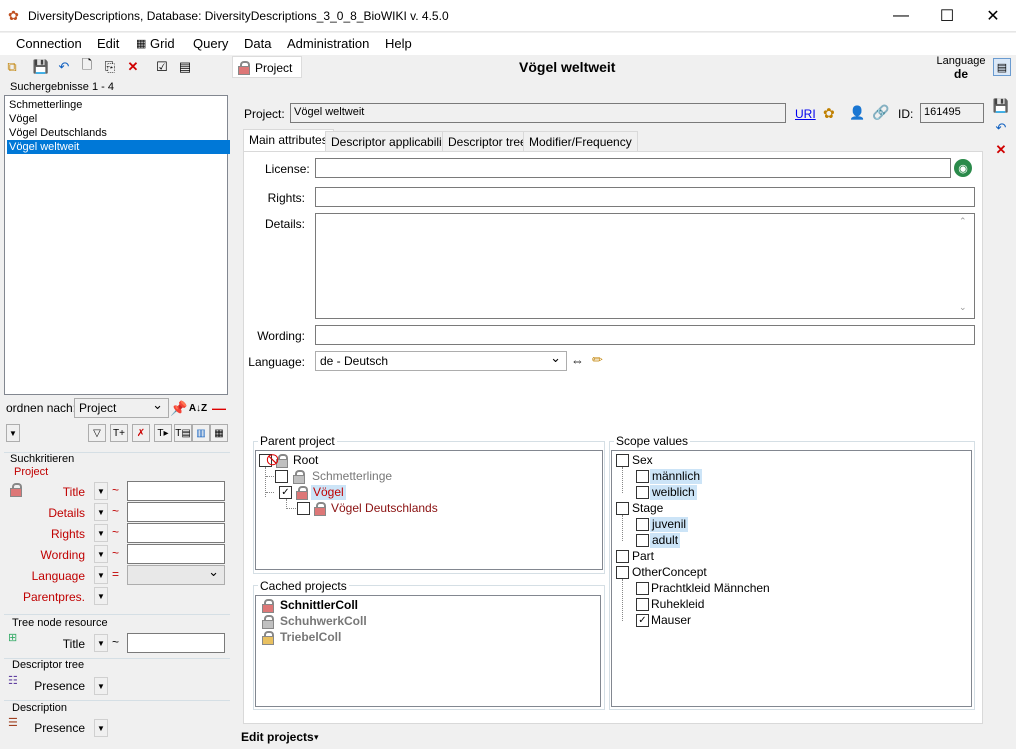 This screenshot has width=1016, height=749. I want to click on filter-remove-icon: ✗, so click(141, 433).